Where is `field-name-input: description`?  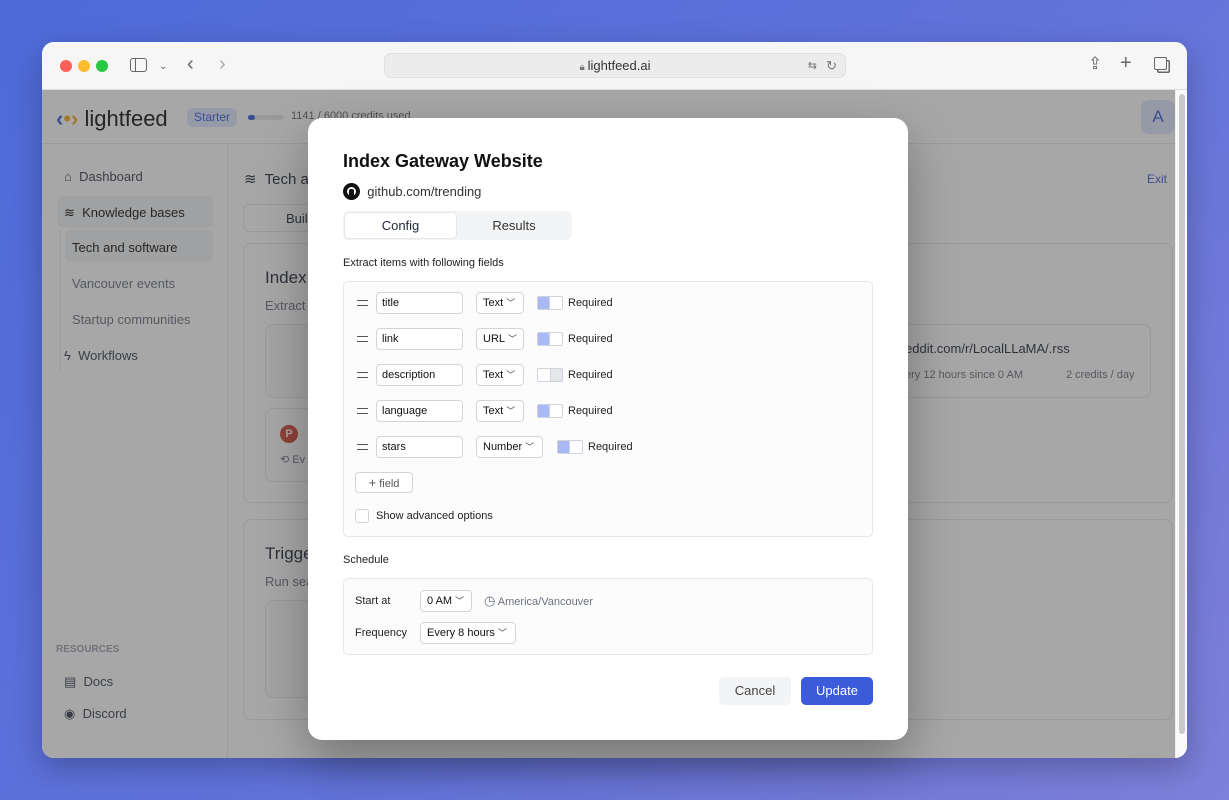 field-name-input: description is located at coordinates (419, 375).